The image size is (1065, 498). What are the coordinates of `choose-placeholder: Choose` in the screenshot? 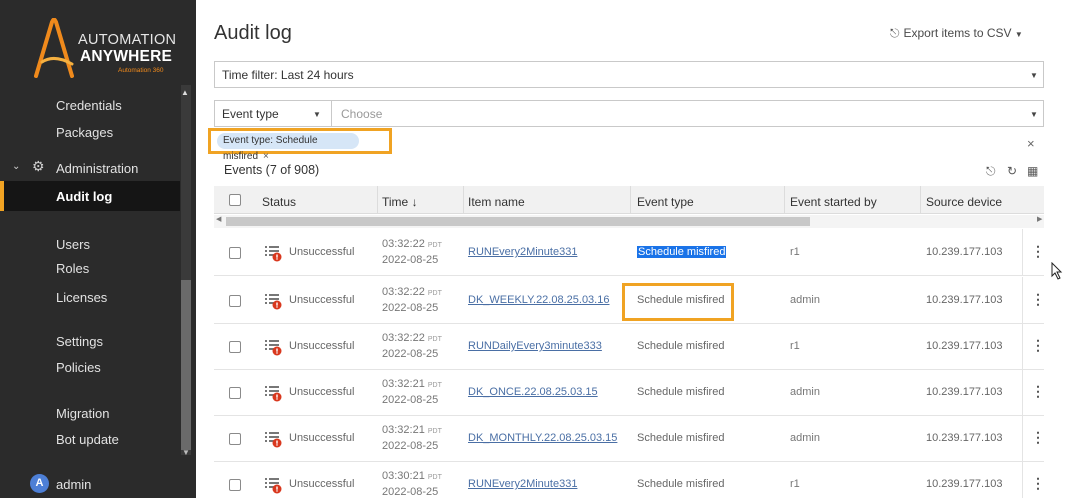 It's located at (362, 114).